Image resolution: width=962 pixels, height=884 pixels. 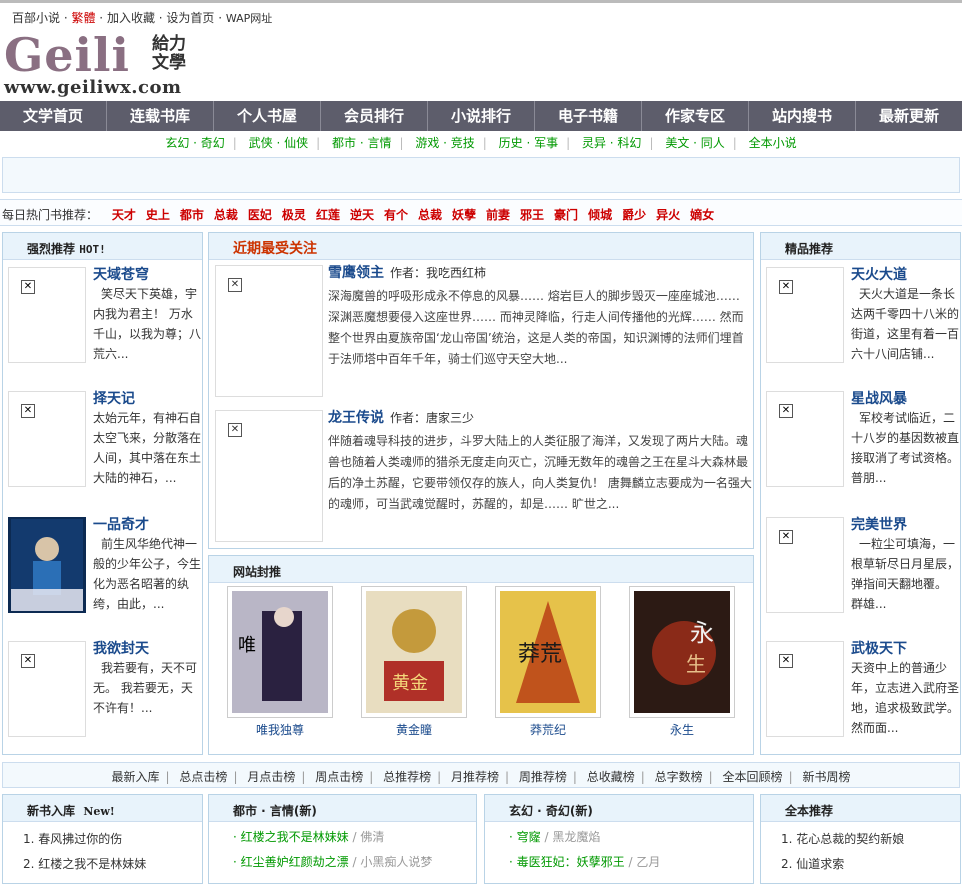 I want to click on complete-book-link: 1. 花心总裁的契约新娘, so click(x=842, y=839).